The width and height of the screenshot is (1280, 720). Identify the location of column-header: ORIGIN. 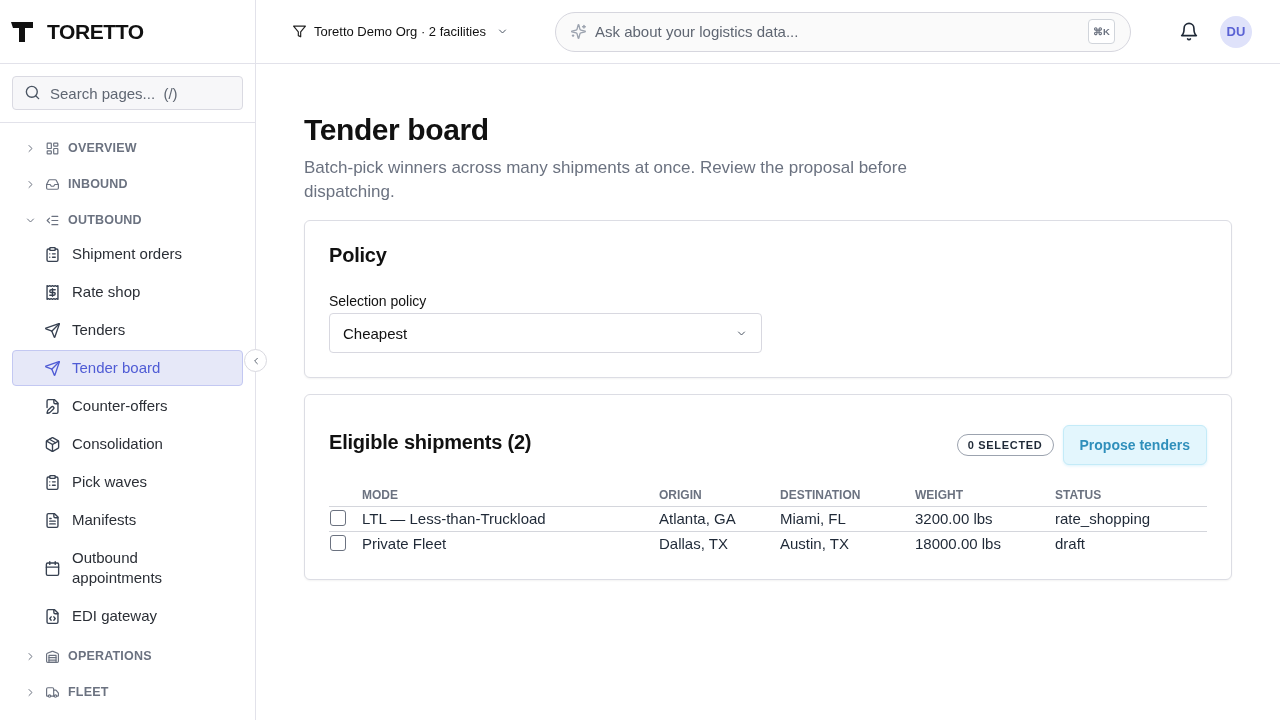
(719, 497).